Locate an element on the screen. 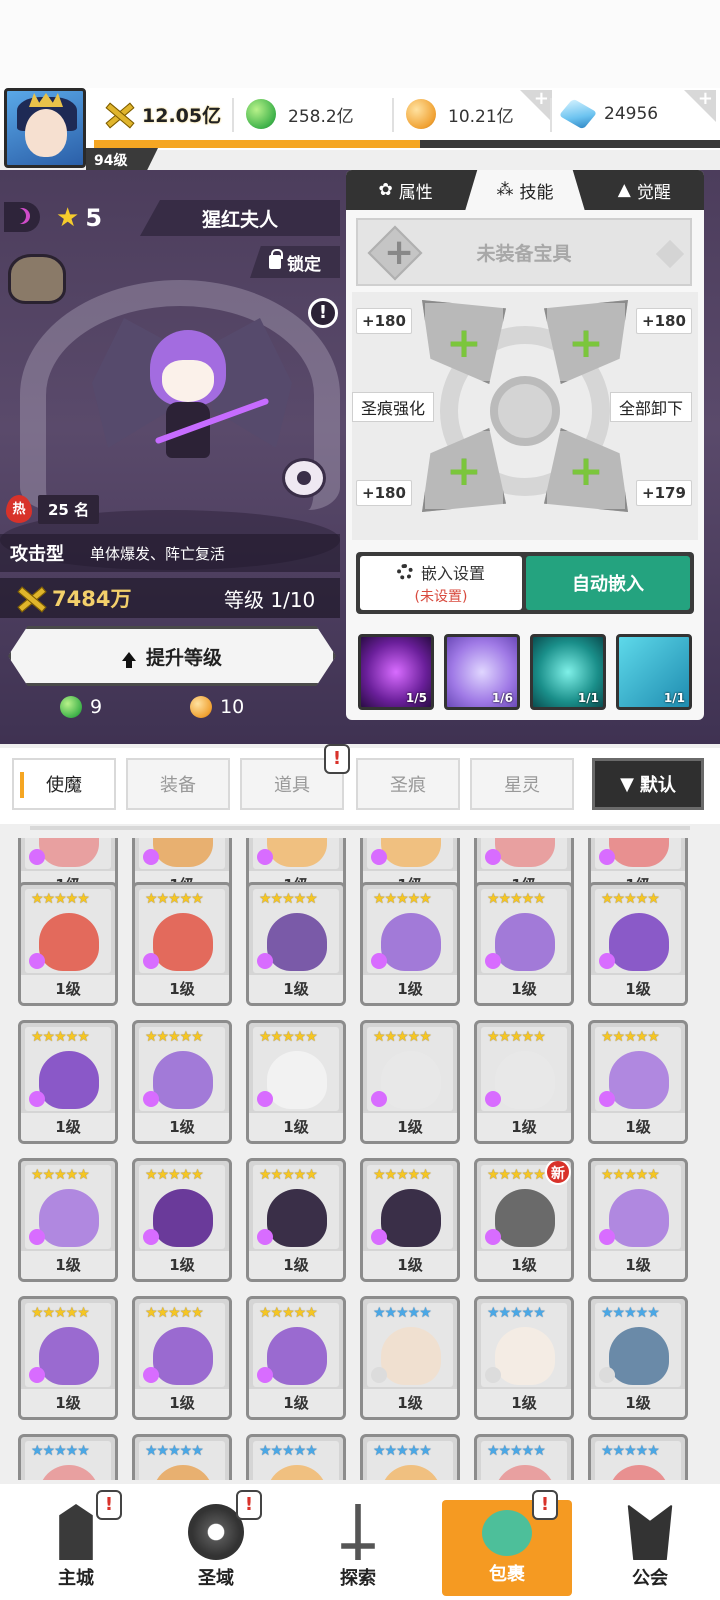  lock-button: 锁定 is located at coordinates (295, 262).